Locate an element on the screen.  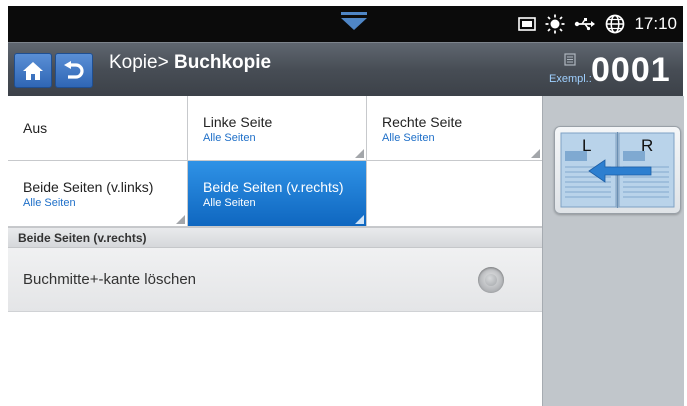
book-preview: L R is located at coordinates (617, 170).